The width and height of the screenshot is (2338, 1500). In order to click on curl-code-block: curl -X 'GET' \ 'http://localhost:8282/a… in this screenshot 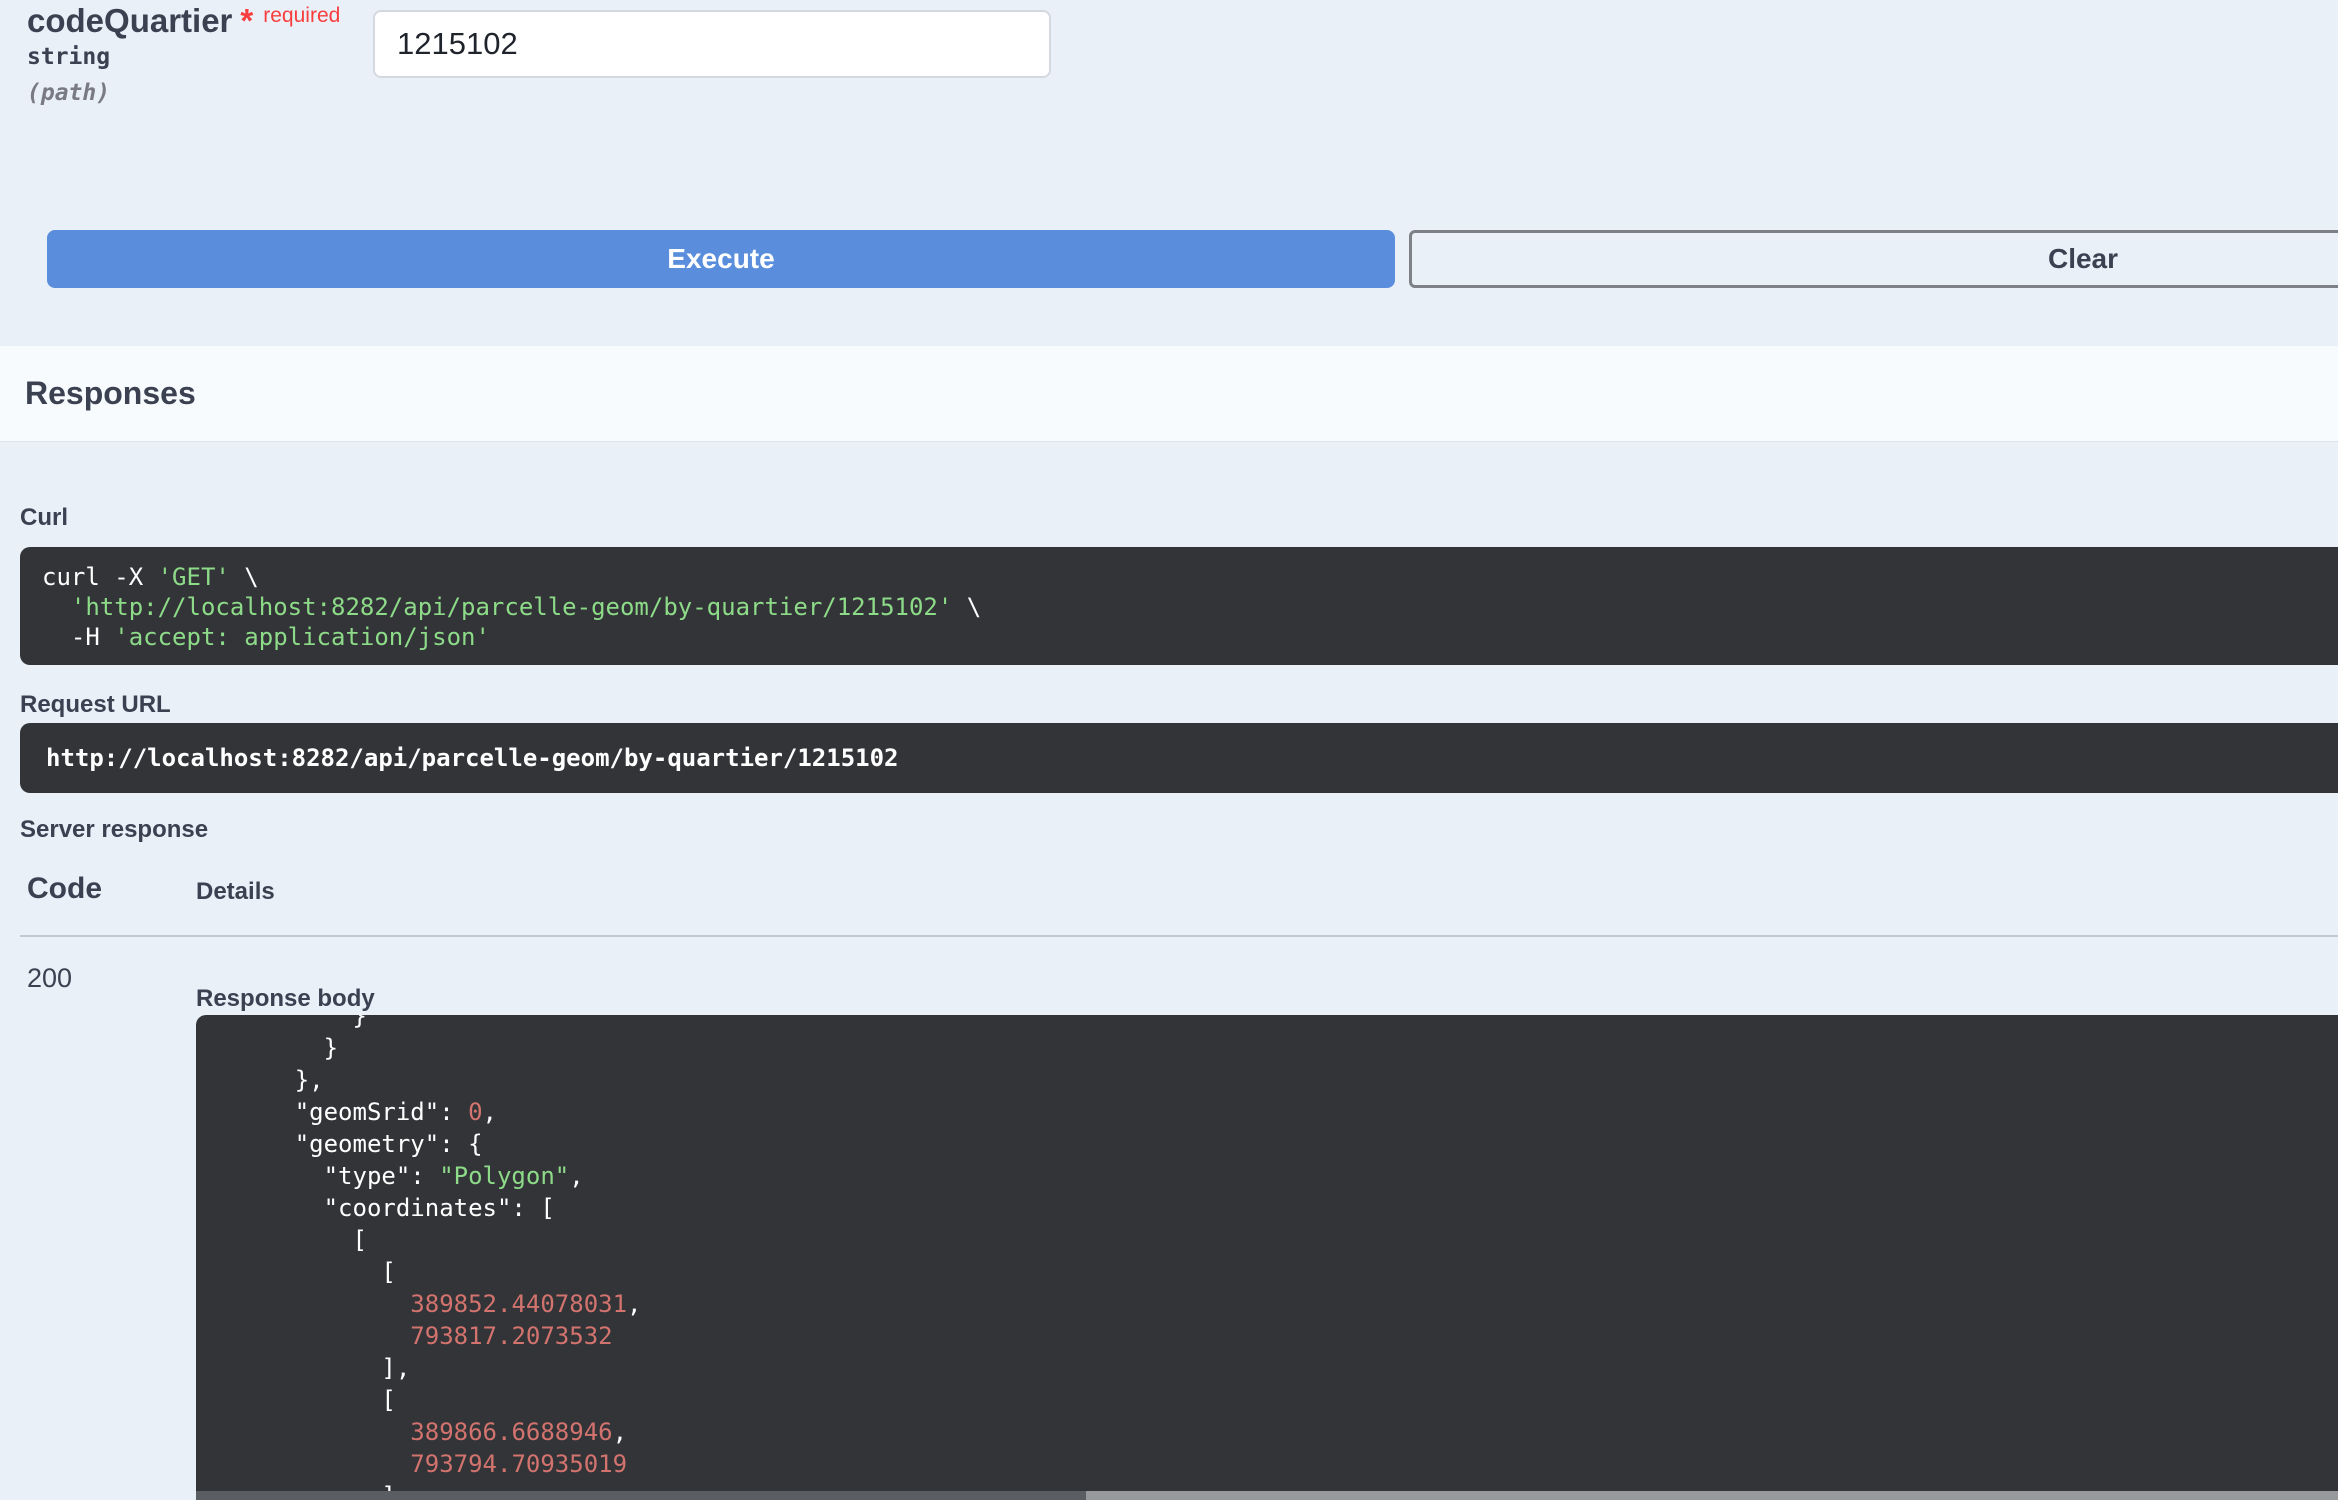, I will do `click(1179, 606)`.